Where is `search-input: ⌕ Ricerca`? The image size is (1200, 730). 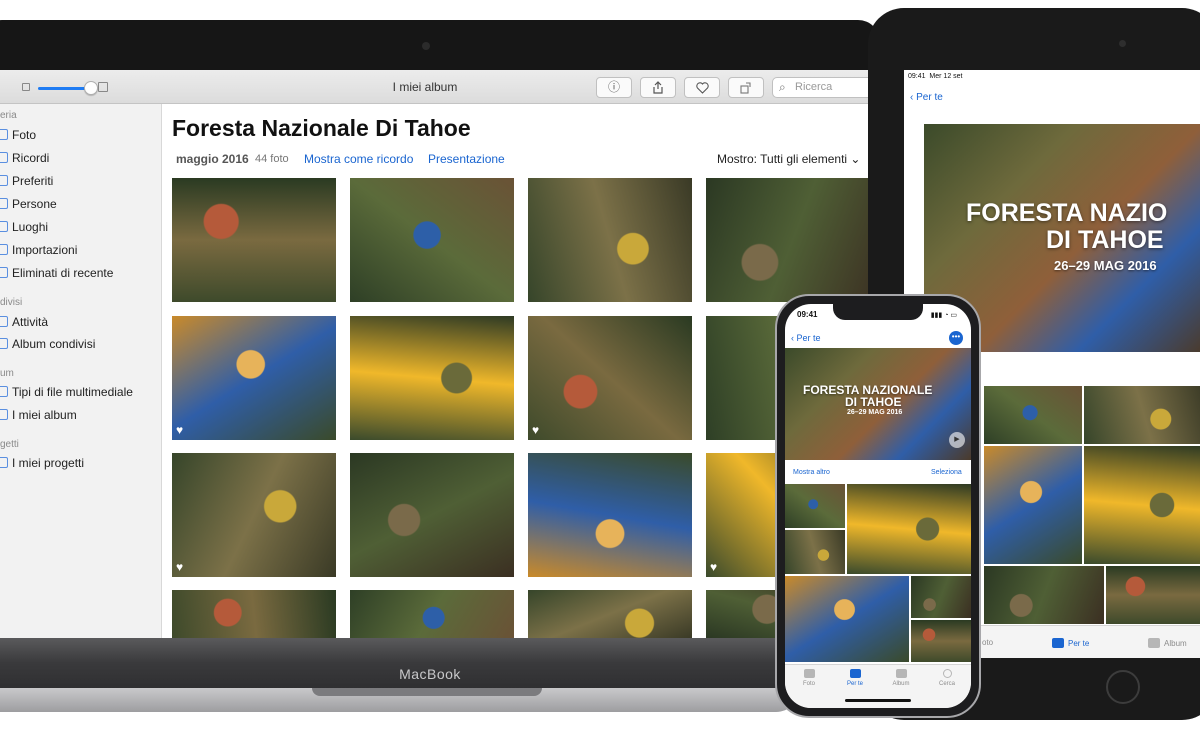
search-input: ⌕ Ricerca is located at coordinates (826, 87).